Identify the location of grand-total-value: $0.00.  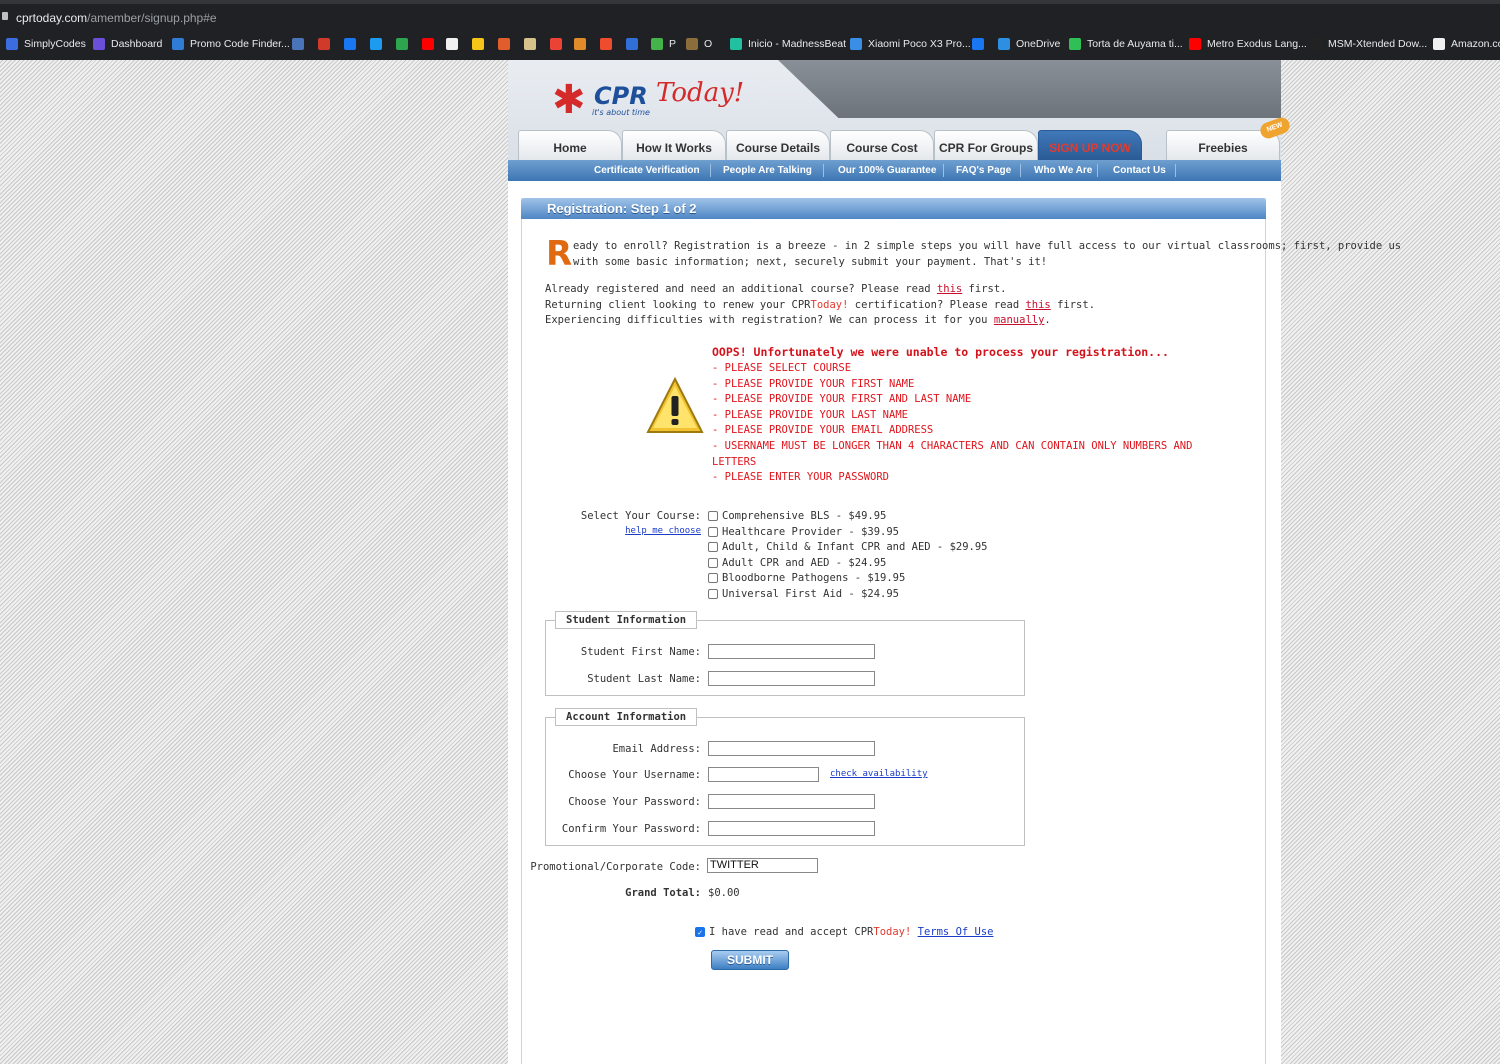
(724, 893).